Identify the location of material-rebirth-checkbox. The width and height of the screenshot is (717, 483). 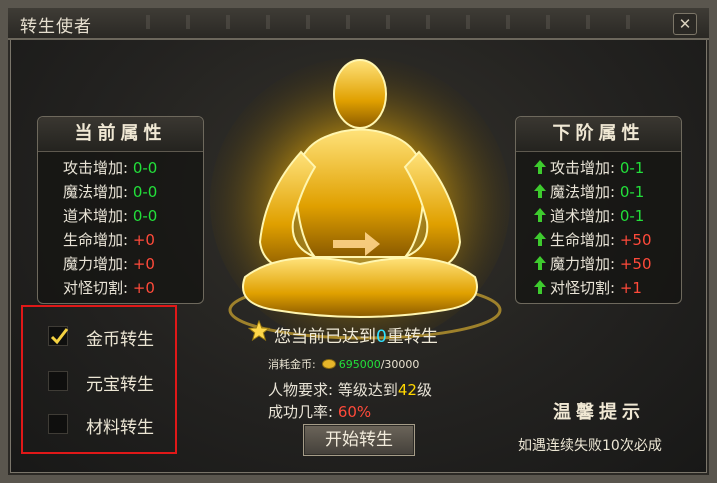
(58, 424).